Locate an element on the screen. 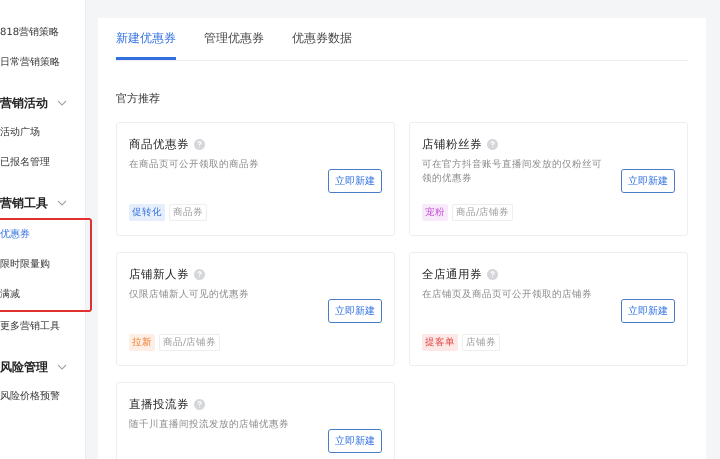 Image resolution: width=720 pixels, height=459 pixels. card-title: 店铺新人券 is located at coordinates (159, 274).